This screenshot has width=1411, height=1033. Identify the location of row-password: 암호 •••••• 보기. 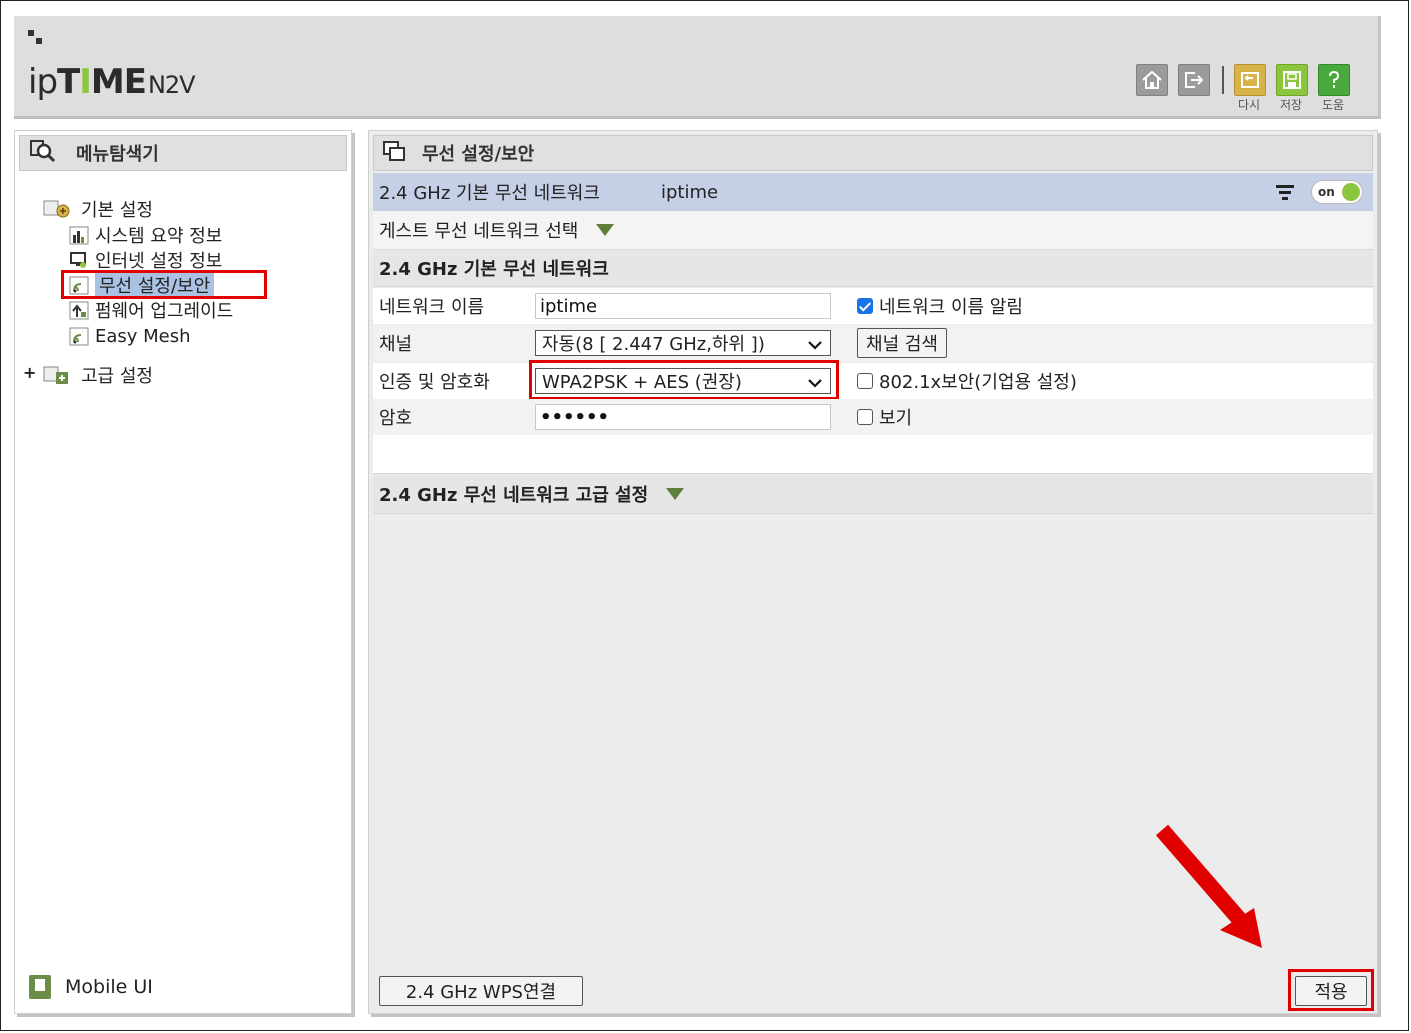
(873, 417).